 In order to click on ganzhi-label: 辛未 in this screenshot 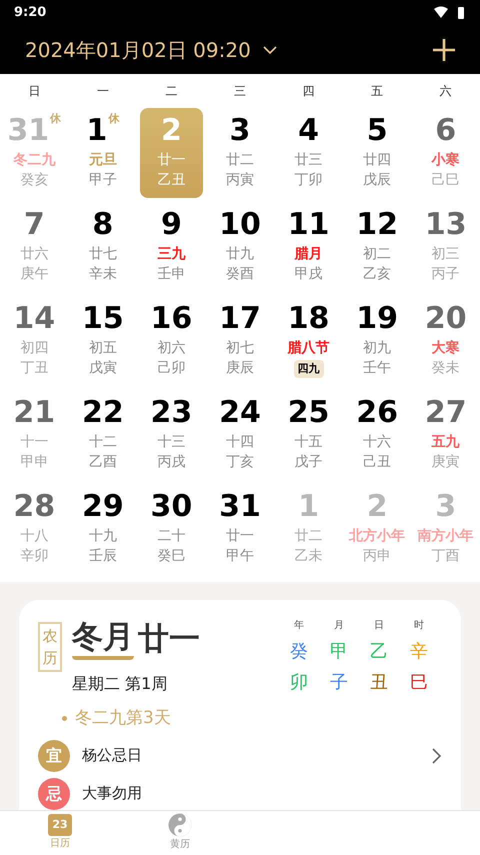, I will do `click(102, 274)`.